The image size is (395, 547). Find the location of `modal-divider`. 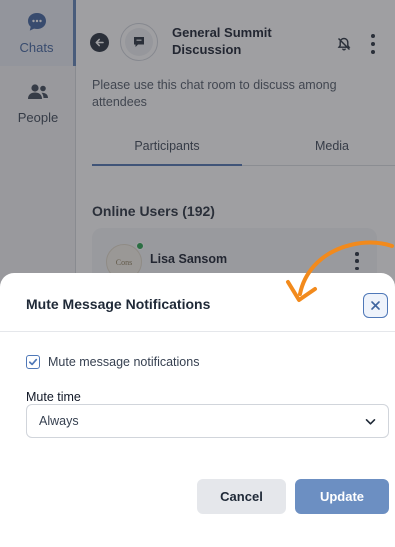

modal-divider is located at coordinates (197, 331).